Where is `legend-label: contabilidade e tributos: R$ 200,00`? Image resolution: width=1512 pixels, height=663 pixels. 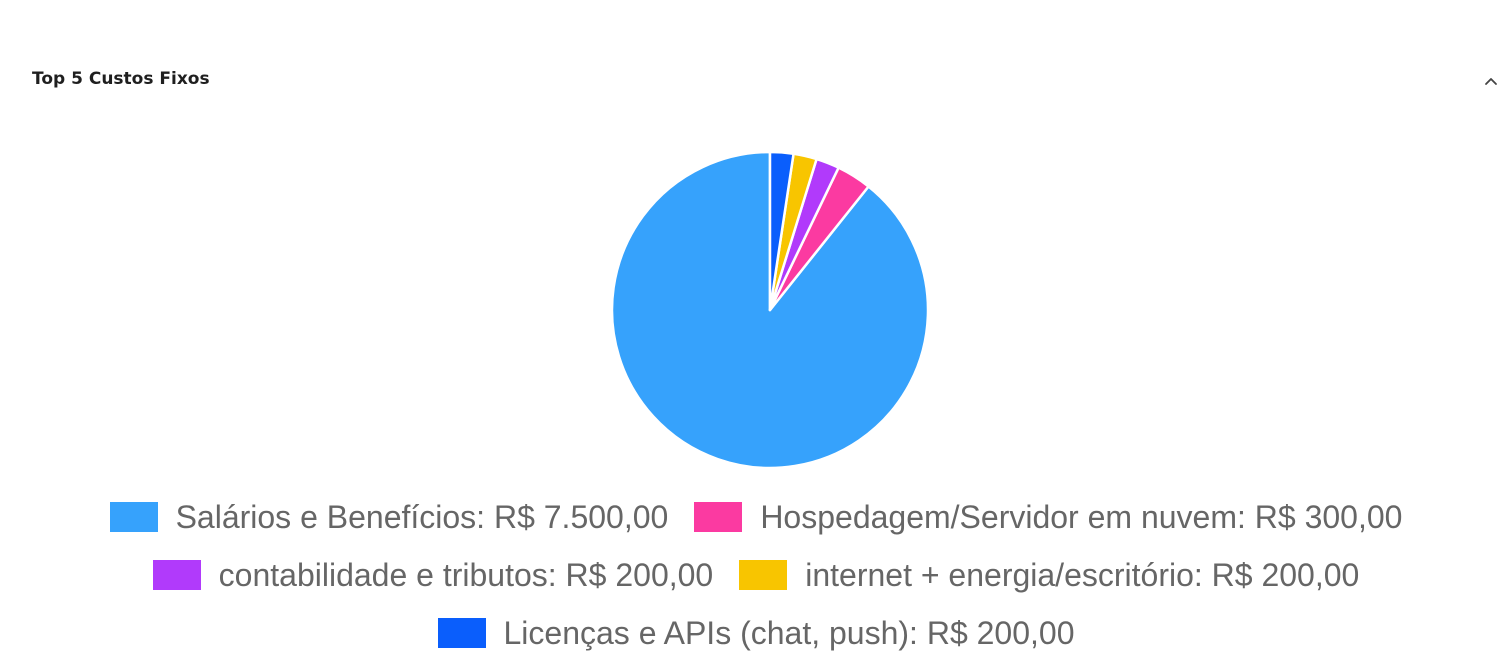
legend-label: contabilidade e tributos: R$ 200,00 is located at coordinates (466, 574).